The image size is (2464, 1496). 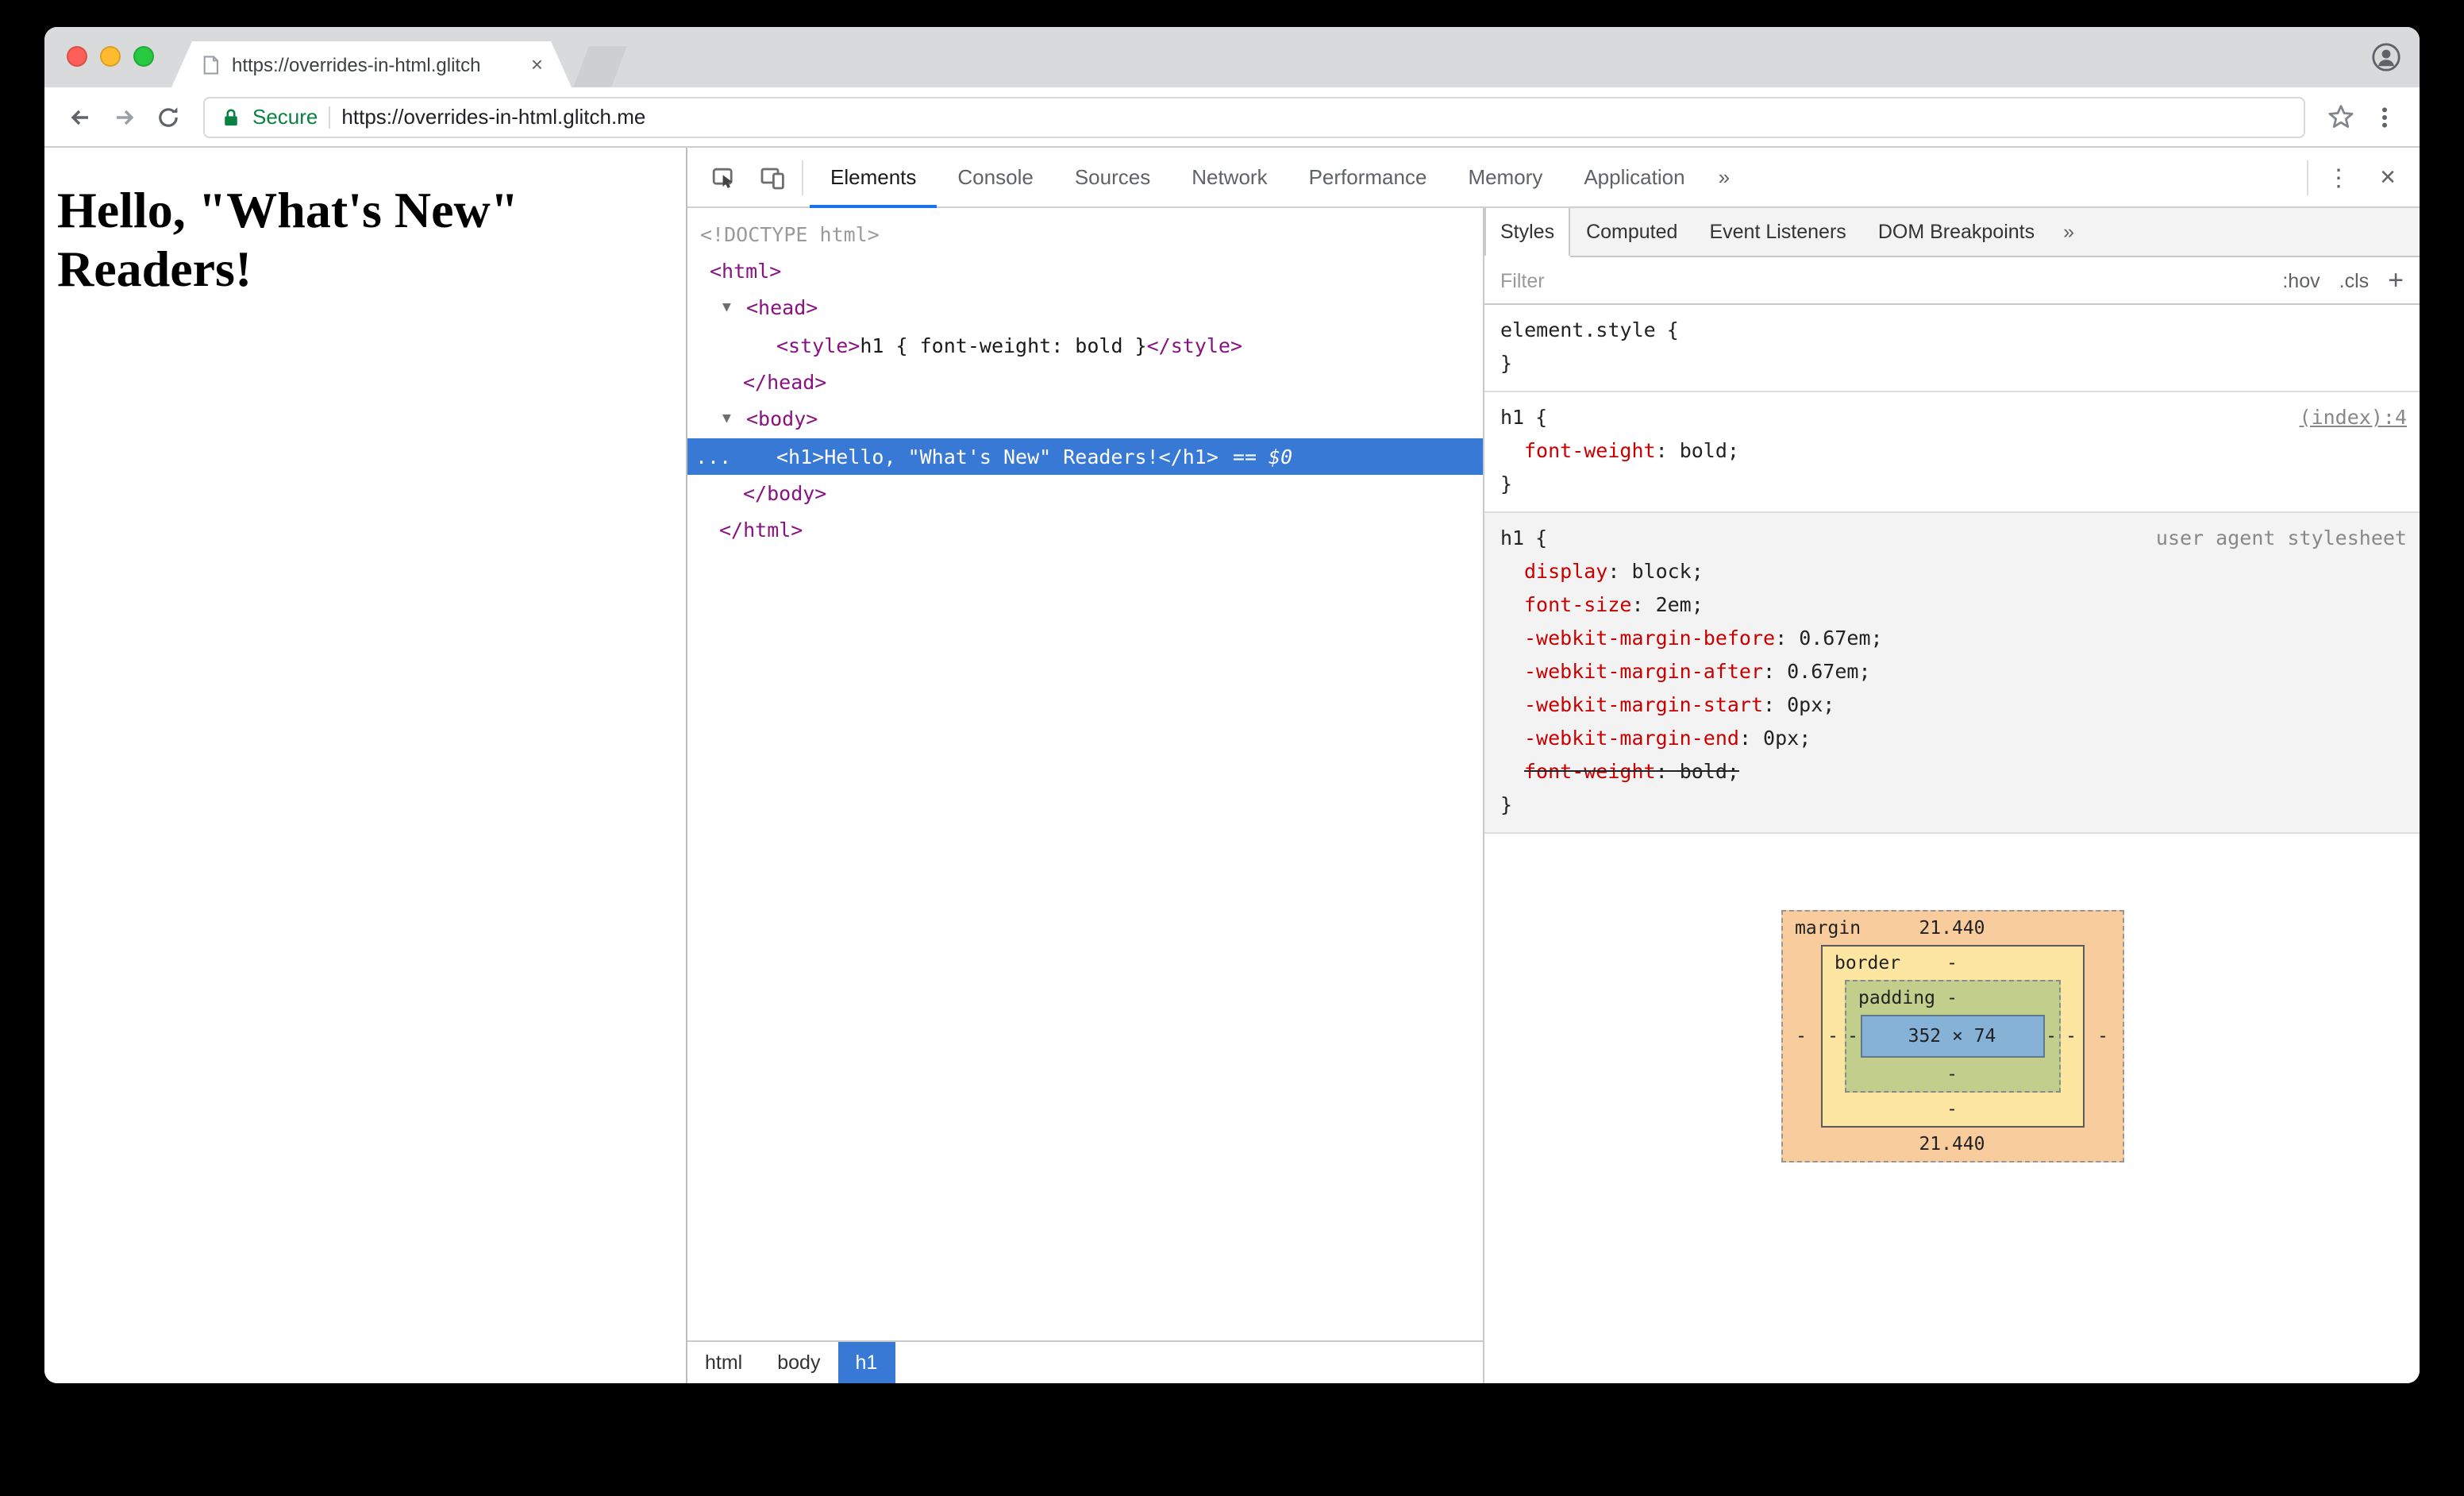 I want to click on margin-left-value: -, so click(x=1801, y=1035).